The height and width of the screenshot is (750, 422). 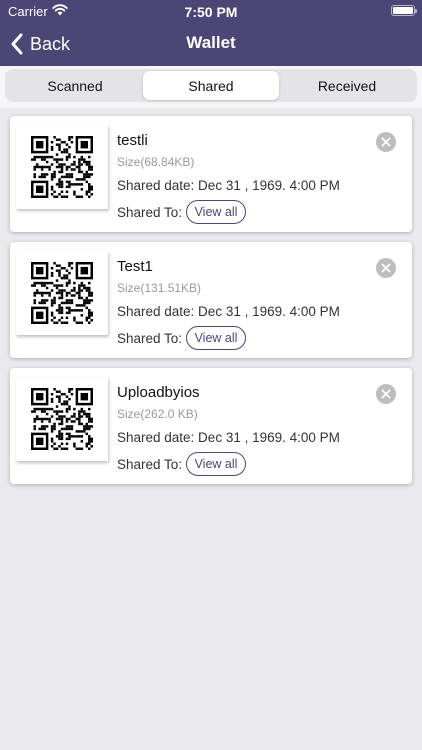 I want to click on item-name: testli, so click(x=132, y=140).